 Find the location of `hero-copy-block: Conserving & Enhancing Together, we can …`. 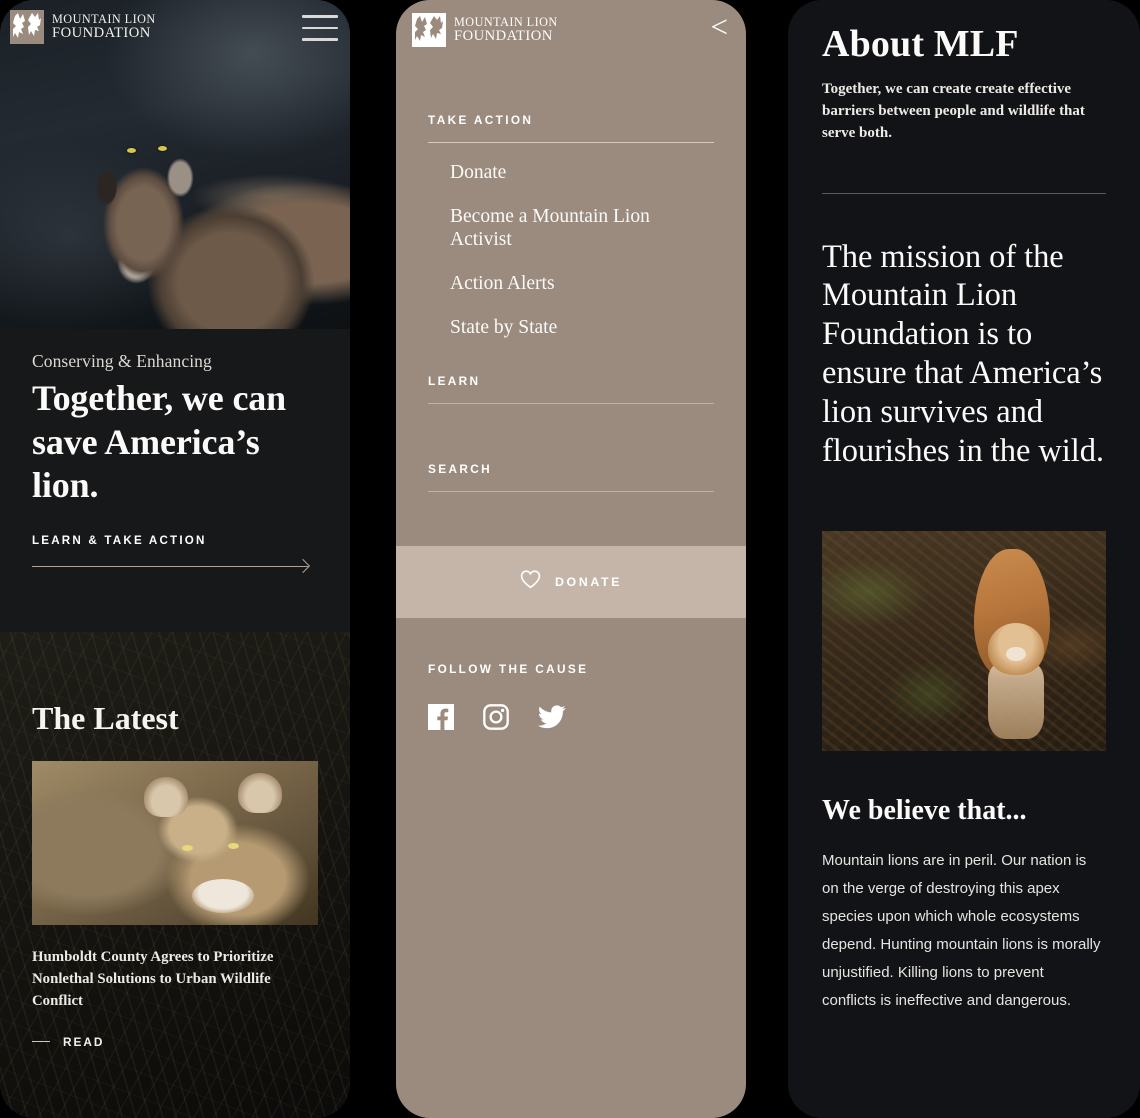

hero-copy-block: Conserving & Enhancing Together, we can … is located at coordinates (175, 451).